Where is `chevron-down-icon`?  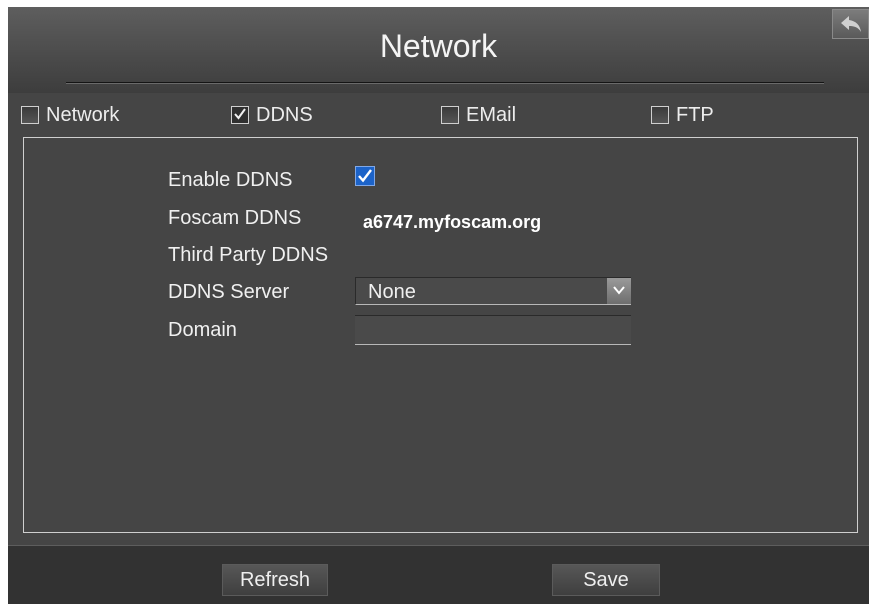
chevron-down-icon is located at coordinates (619, 290).